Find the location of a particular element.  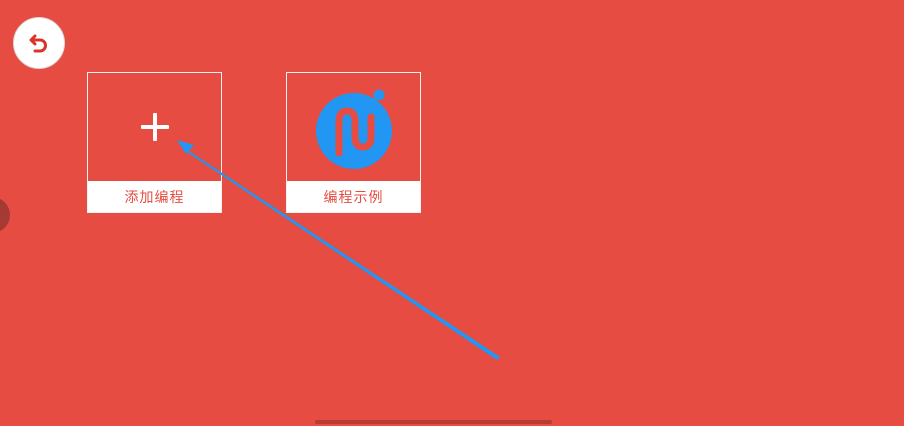

undo-icon is located at coordinates (38, 43).